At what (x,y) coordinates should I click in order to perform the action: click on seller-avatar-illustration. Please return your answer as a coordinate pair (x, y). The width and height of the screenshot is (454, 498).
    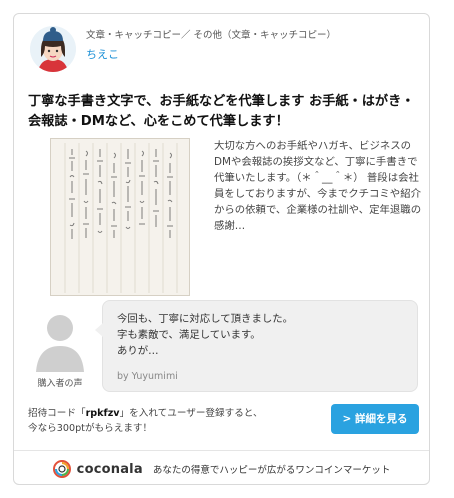
    Looking at the image, I should click on (53, 49).